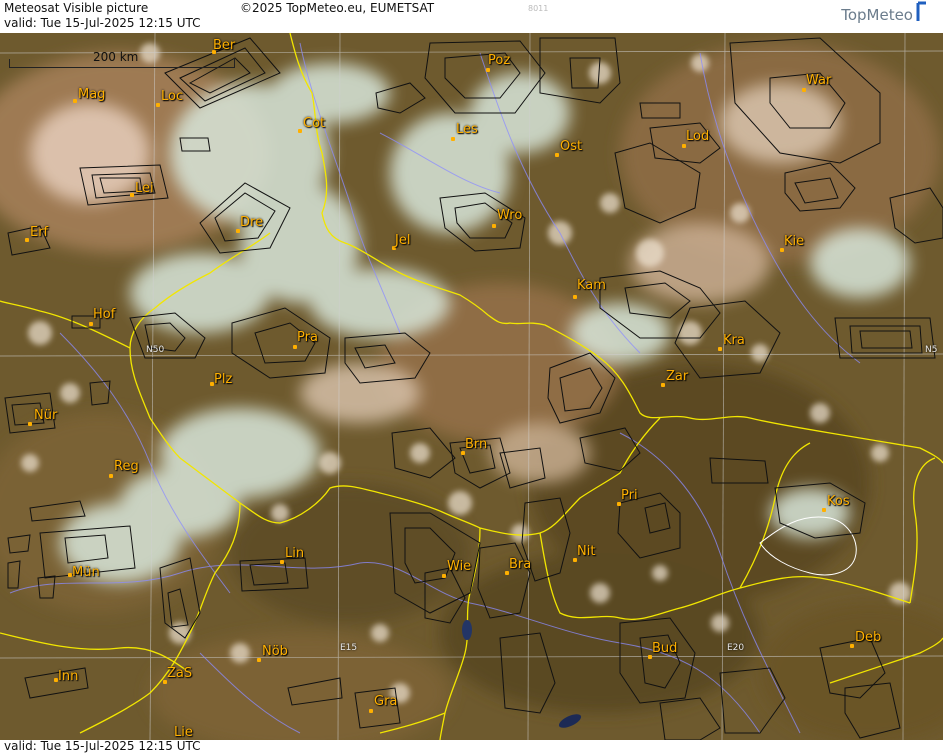 The height and width of the screenshot is (754, 943). What do you see at coordinates (586, 551) in the screenshot?
I see `city-label: Nit` at bounding box center [586, 551].